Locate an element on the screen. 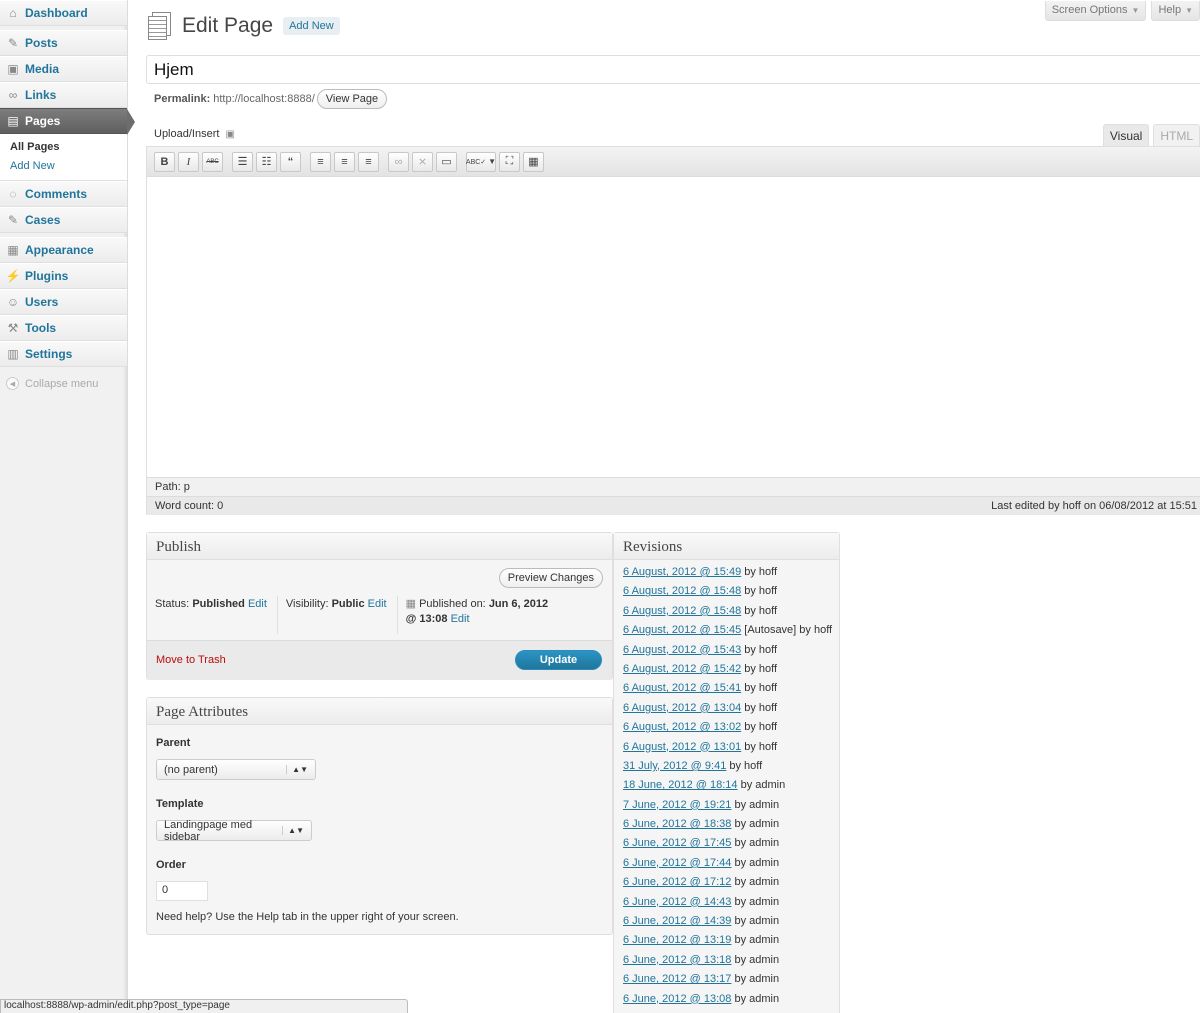  edit-visibility-link: Edit is located at coordinates (377, 604).